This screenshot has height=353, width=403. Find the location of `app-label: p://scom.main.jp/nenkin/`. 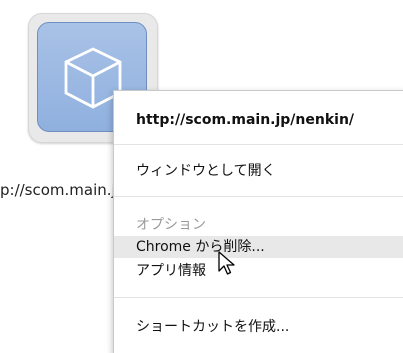

app-label: p://scom.main.jp/nenkin/ is located at coordinates (65, 190).